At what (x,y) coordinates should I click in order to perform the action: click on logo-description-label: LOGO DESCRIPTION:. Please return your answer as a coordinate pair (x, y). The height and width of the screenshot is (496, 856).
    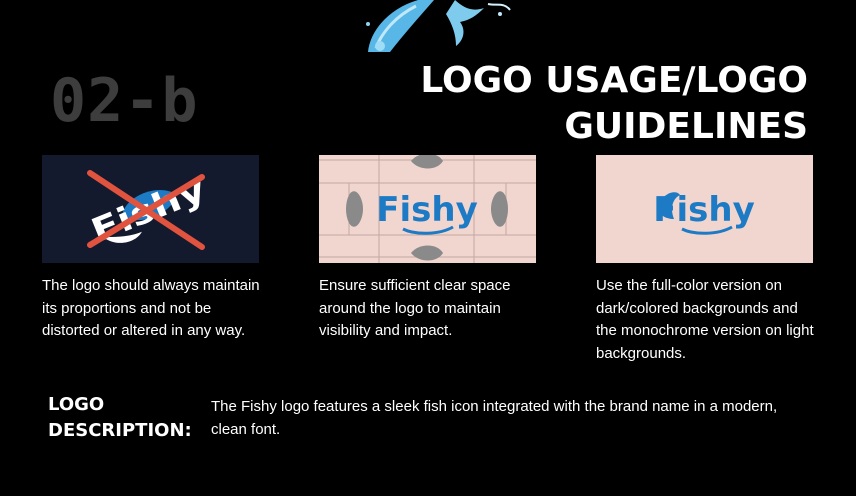
    Looking at the image, I should click on (123, 418).